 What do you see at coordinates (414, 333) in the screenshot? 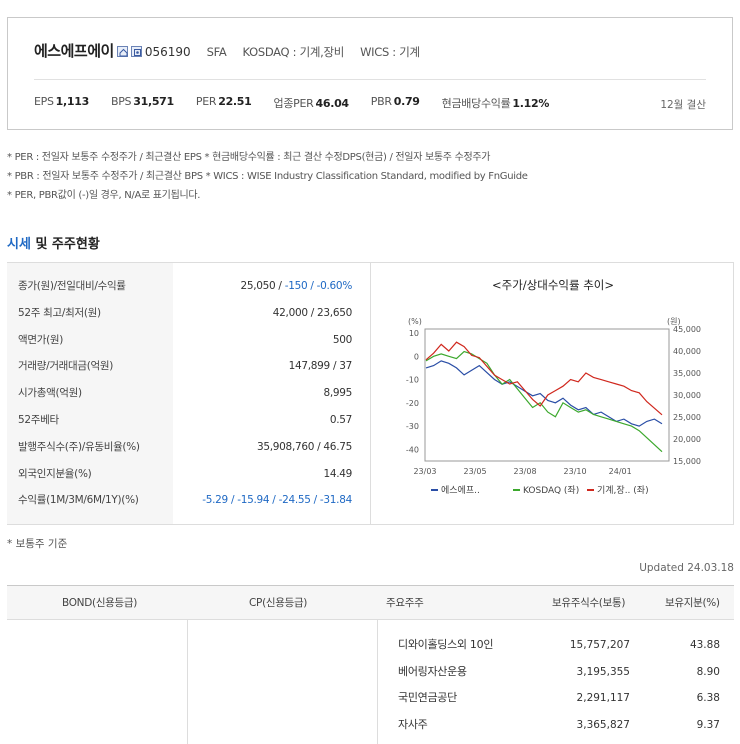
I see `y-left-tick-label: 10` at bounding box center [414, 333].